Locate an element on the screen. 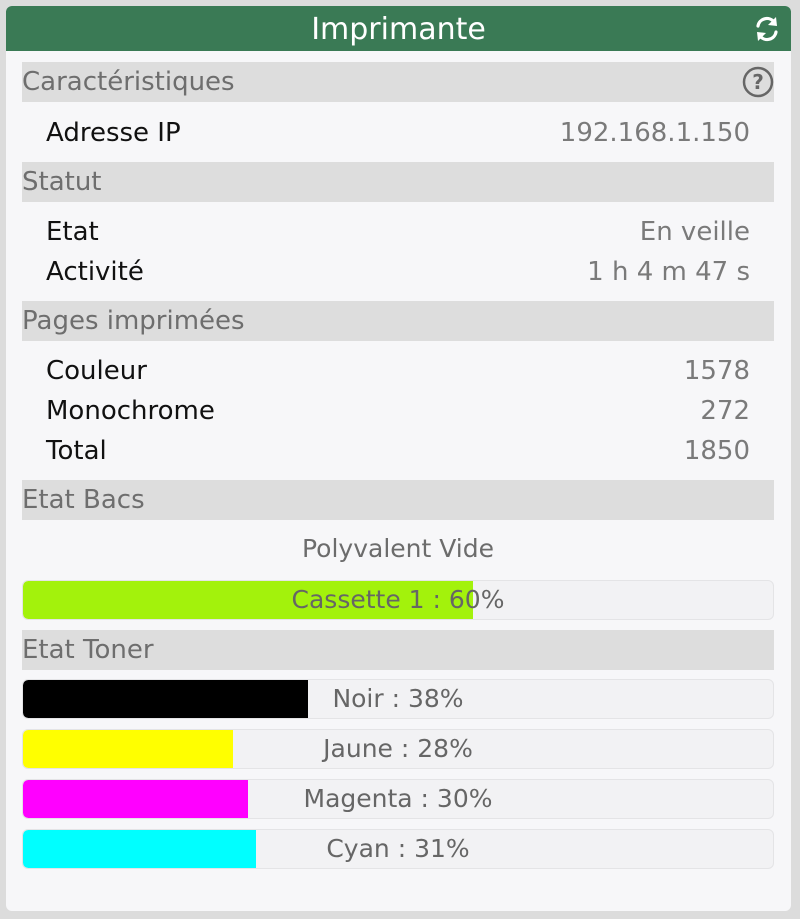  section-trays-title: Etat Bacs is located at coordinates (83, 500).